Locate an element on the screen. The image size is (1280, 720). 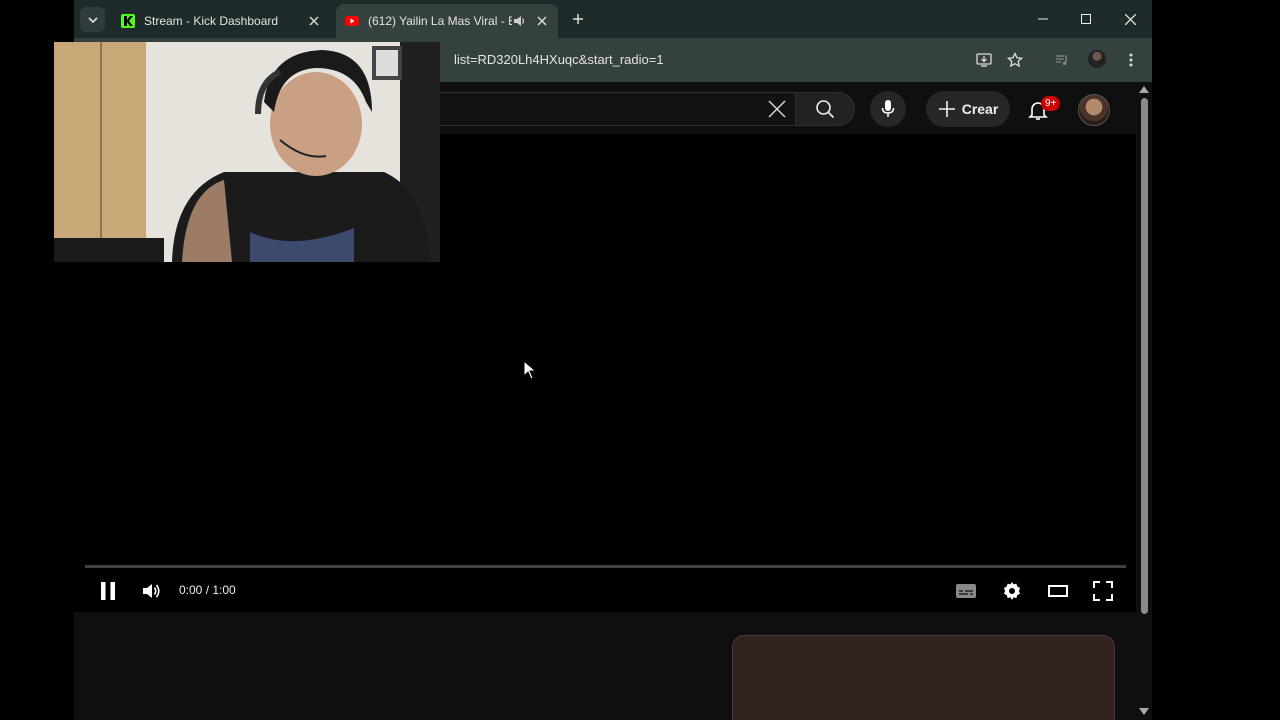
scrollbar is located at coordinates (1144, 403).